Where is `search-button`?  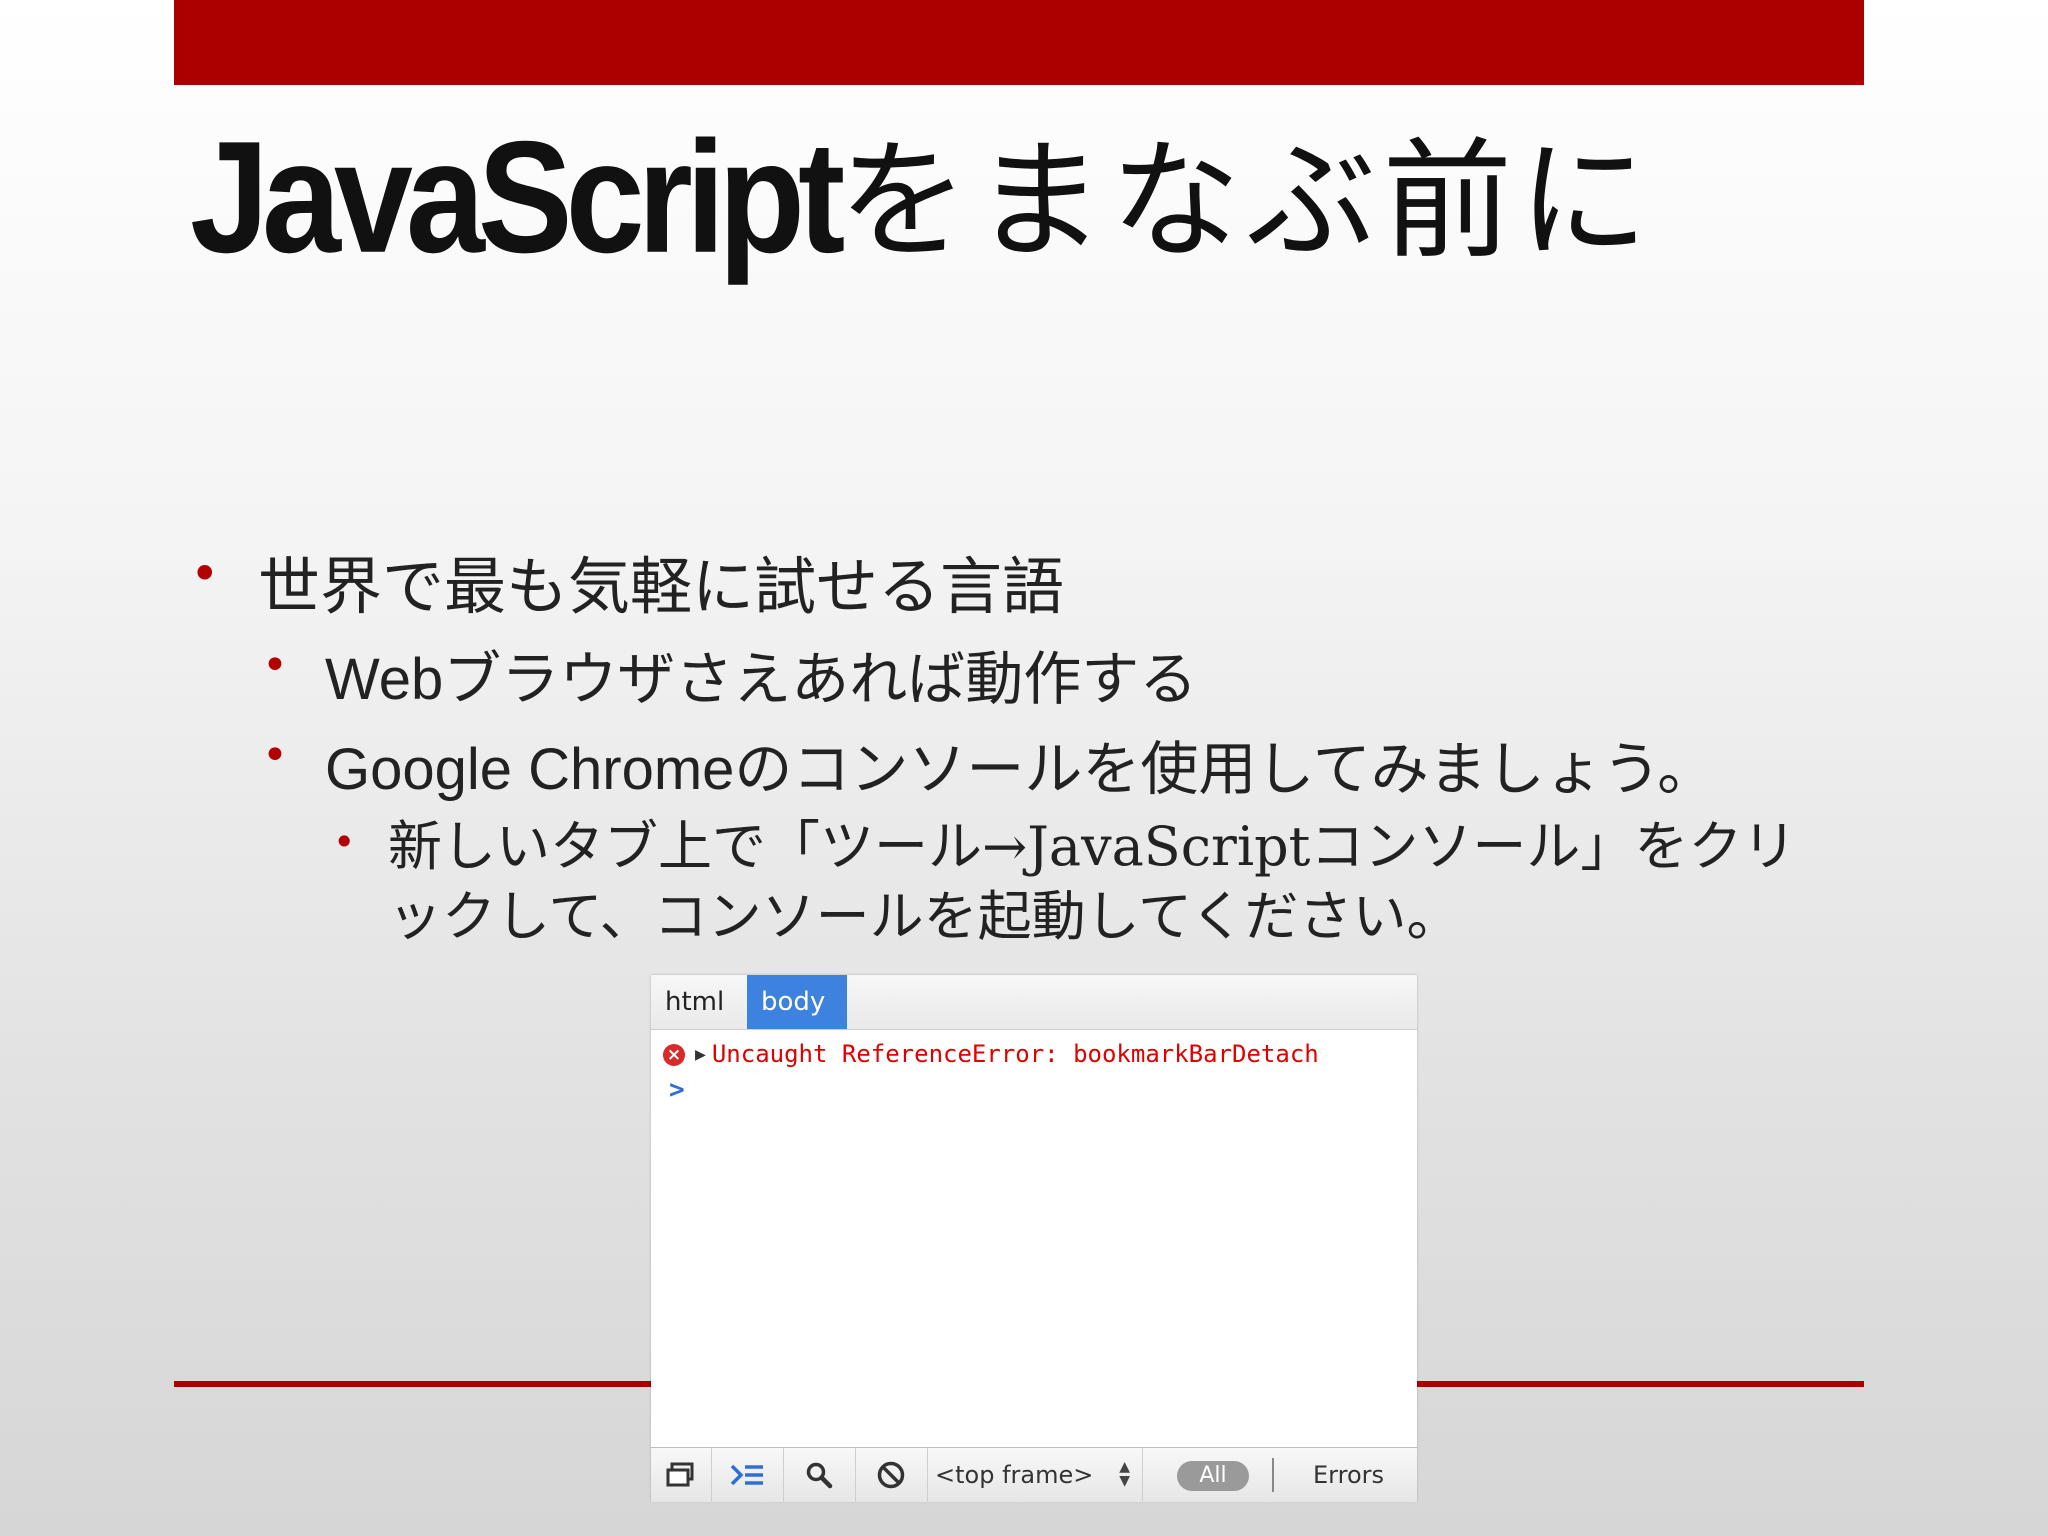
search-button is located at coordinates (819, 1475).